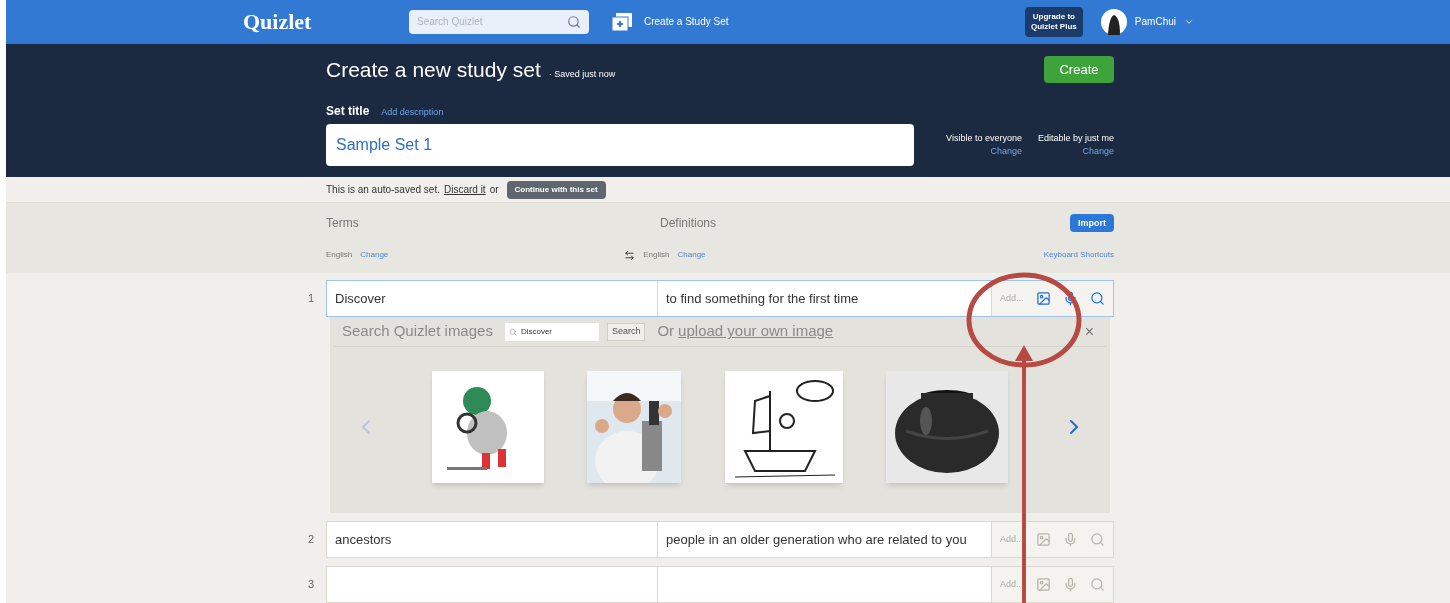 This screenshot has width=1450, height=603. What do you see at coordinates (310, 299) in the screenshot?
I see `row-number: 1` at bounding box center [310, 299].